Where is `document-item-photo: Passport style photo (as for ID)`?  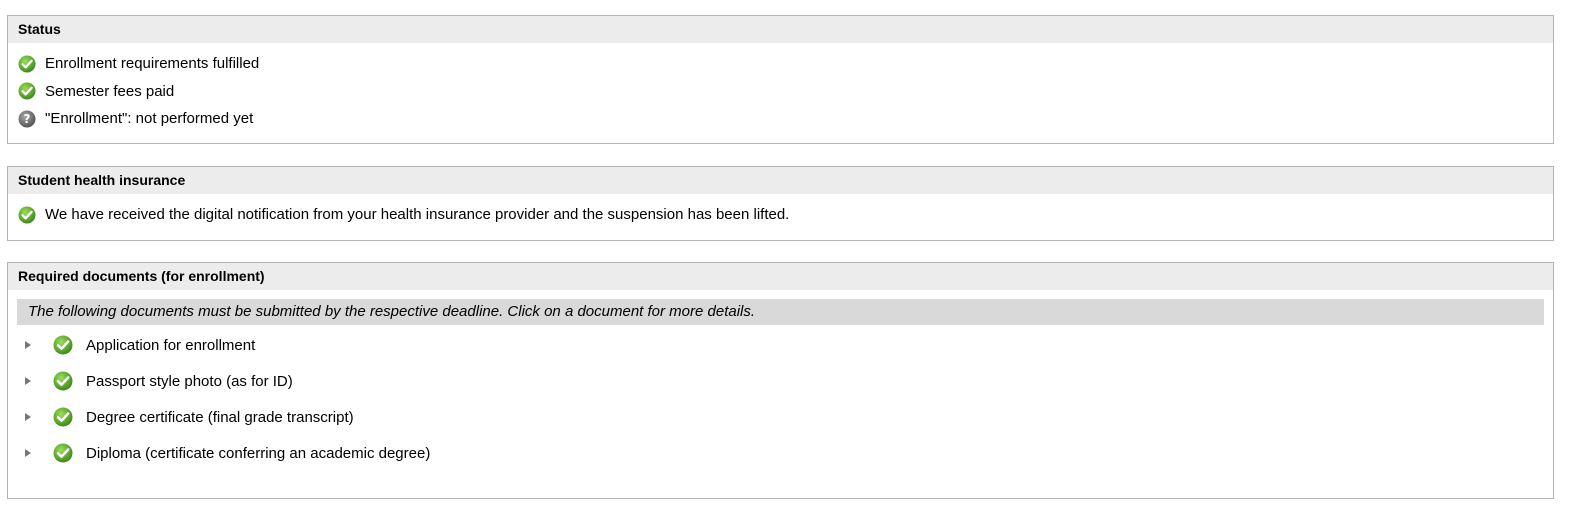
document-item-photo: Passport style photo (as for ID) is located at coordinates (780, 381).